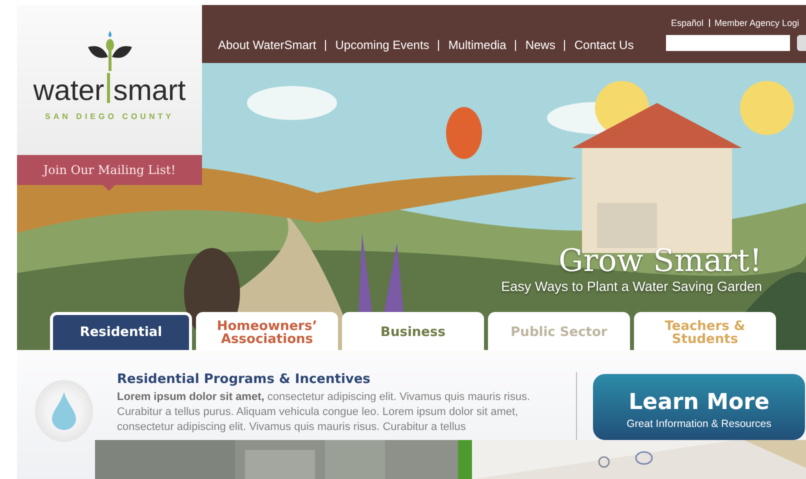  I want to click on section-title: Residential Programs & Incentives, so click(244, 379).